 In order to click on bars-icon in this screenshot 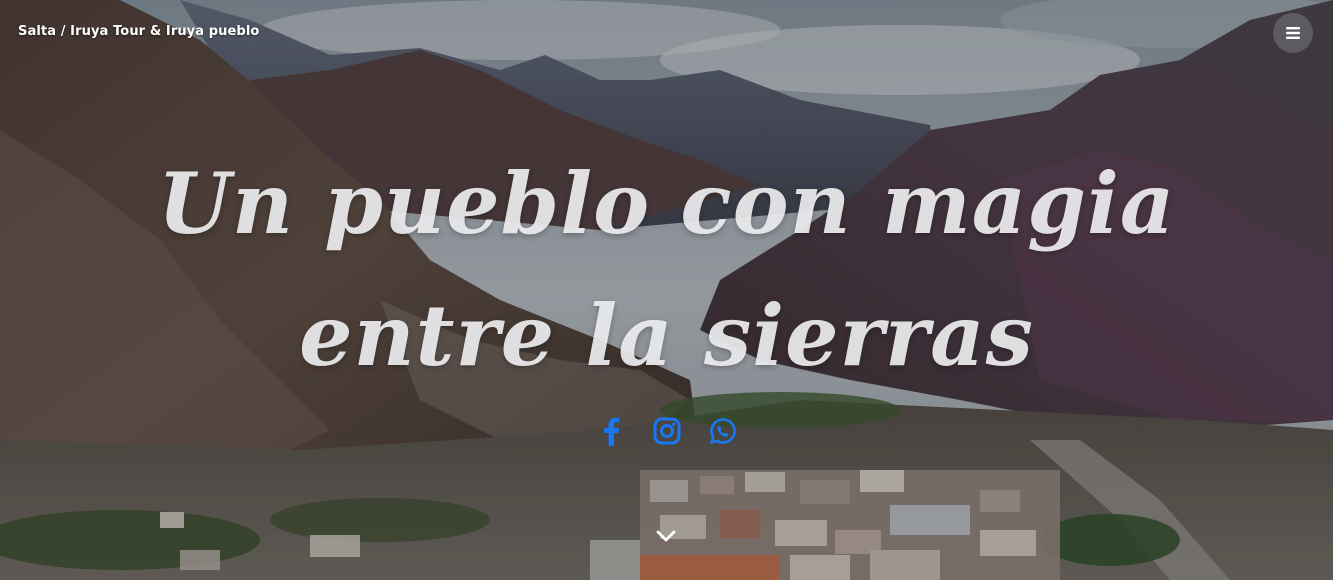, I will do `click(1293, 33)`.